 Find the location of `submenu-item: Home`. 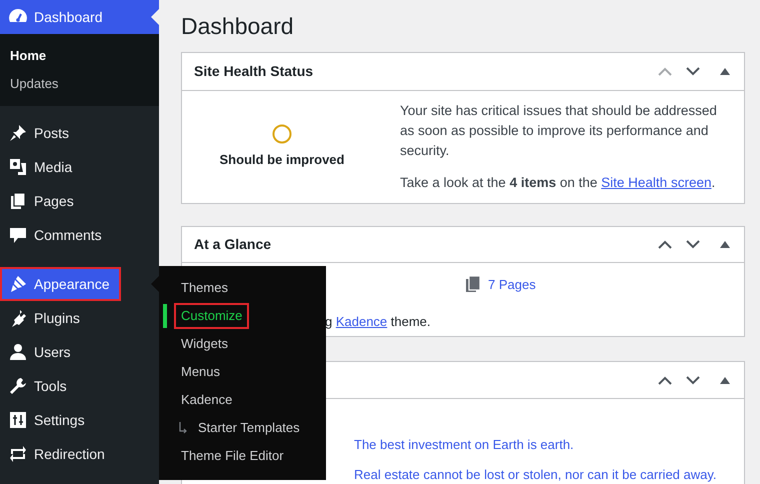

submenu-item: Home is located at coordinates (79, 56).